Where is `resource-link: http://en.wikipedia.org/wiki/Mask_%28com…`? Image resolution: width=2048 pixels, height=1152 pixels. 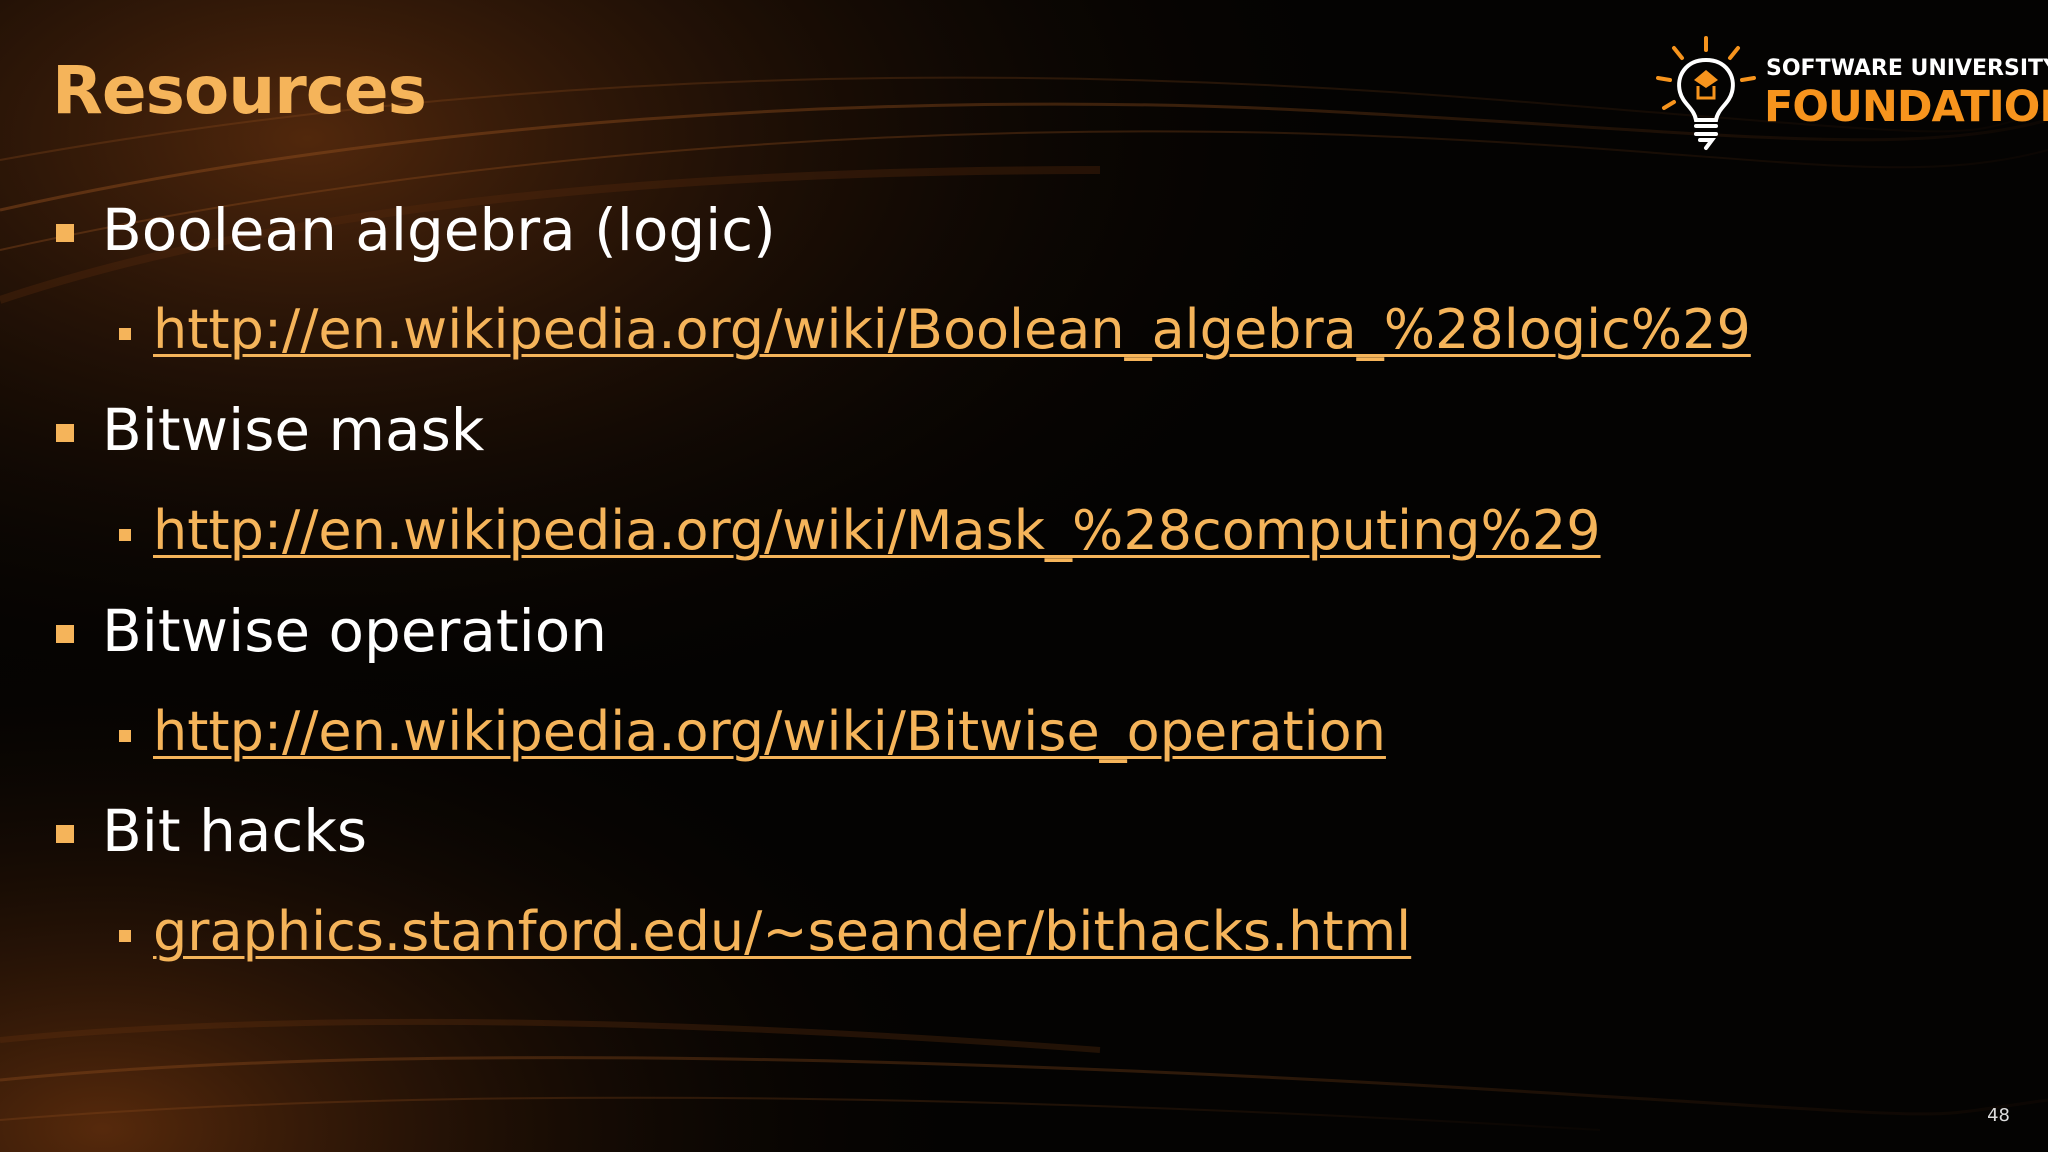 resource-link: http://en.wikipedia.org/wiki/Mask_%28com… is located at coordinates (877, 530).